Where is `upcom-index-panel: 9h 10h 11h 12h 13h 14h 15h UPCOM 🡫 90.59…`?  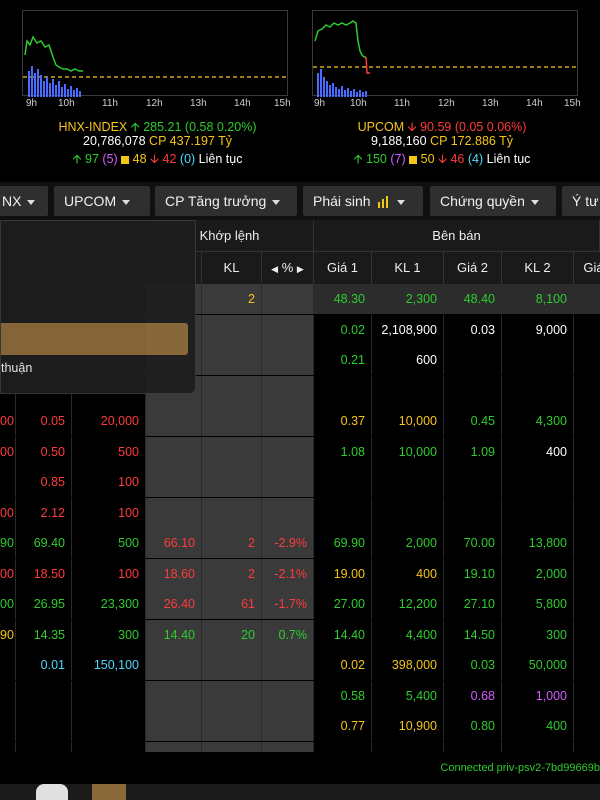 upcom-index-panel: 9h 10h 11h 12h 13h 14h 15h UPCOM 🡫 90.59… is located at coordinates (450, 90).